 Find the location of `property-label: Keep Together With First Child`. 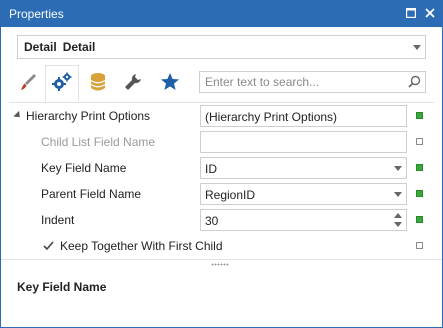

property-label: Keep Together With First Child is located at coordinates (141, 246).